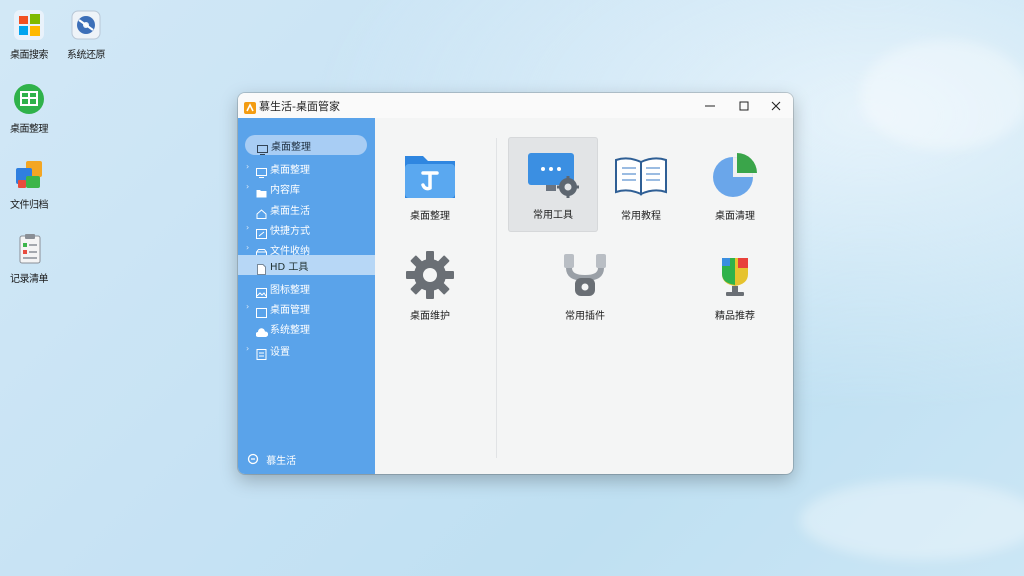 The width and height of the screenshot is (1024, 576). I want to click on desktop-icon-checklist: 记录清单, so click(29, 258).